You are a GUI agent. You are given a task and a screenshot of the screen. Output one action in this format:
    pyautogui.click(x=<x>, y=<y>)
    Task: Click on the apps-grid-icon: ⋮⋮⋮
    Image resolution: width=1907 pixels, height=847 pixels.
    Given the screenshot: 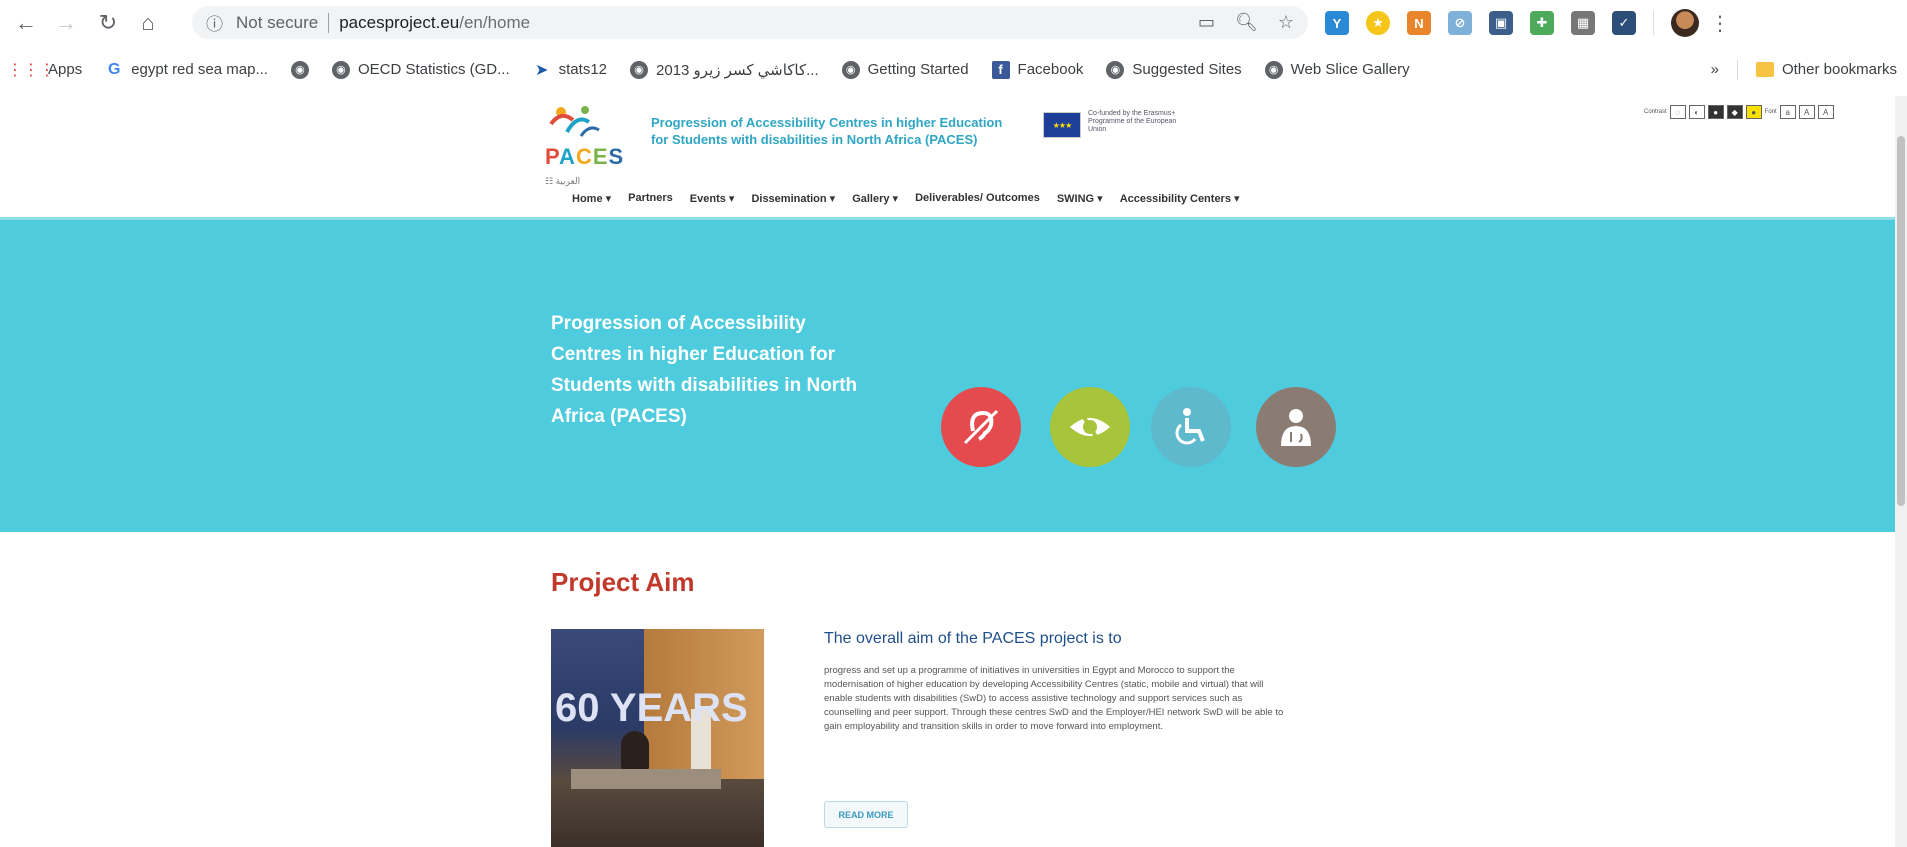 What is the action you would take?
    pyautogui.click(x=31, y=70)
    